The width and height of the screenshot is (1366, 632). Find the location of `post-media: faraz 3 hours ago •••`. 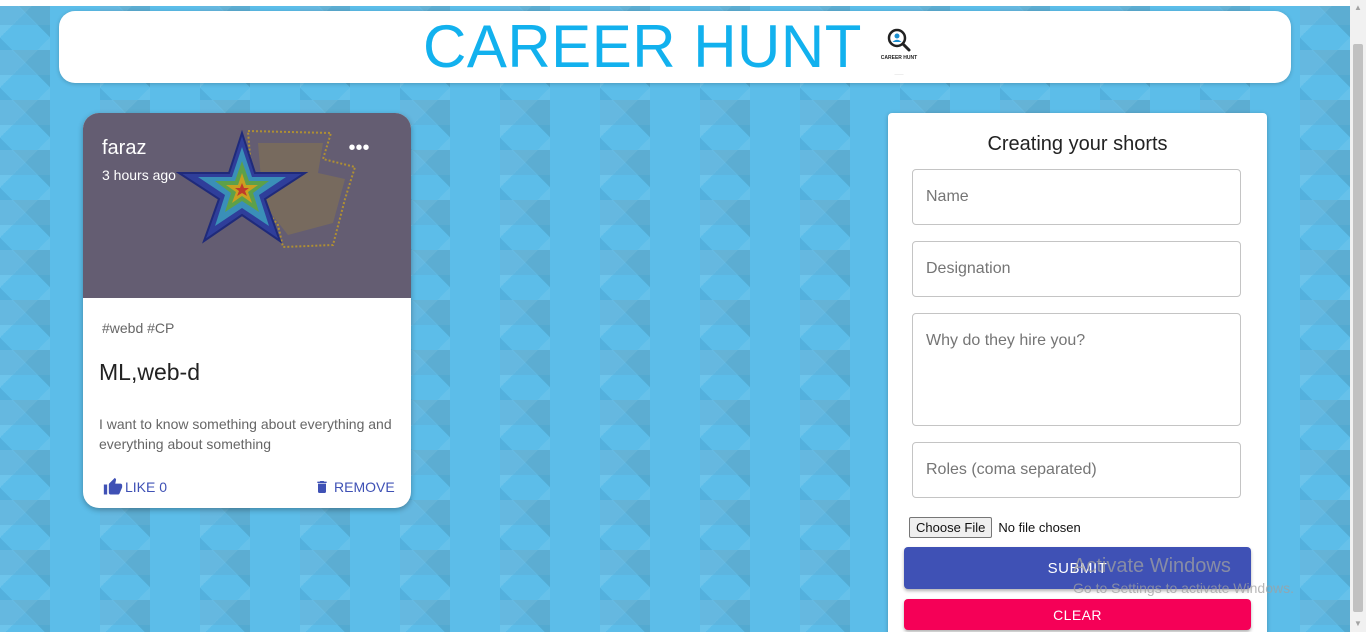

post-media: faraz 3 hours ago ••• is located at coordinates (247, 205).